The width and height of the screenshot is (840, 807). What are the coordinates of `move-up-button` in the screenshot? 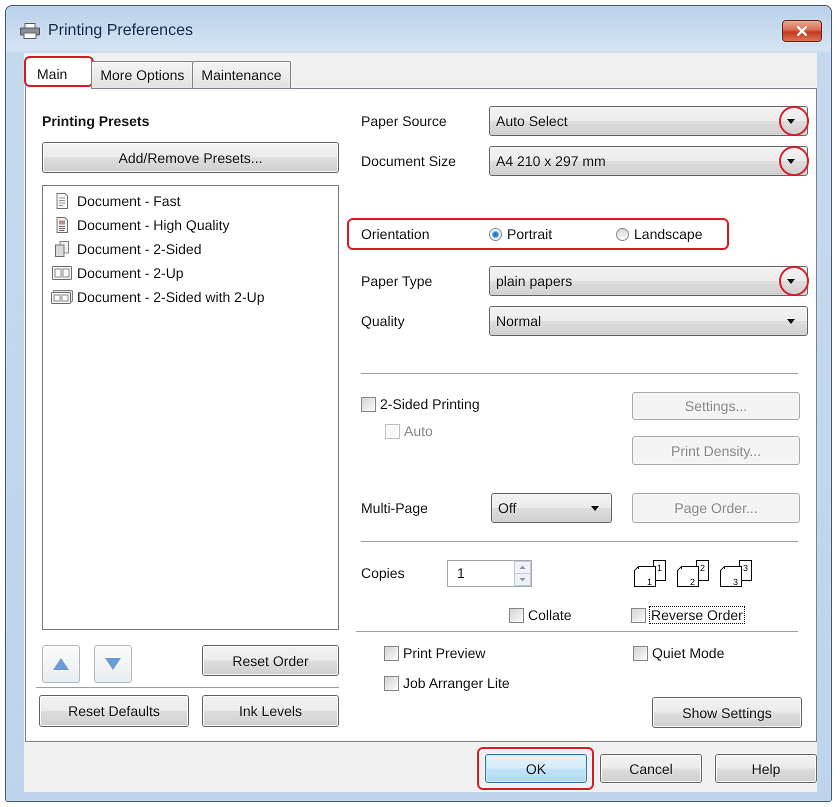 It's located at (61, 664).